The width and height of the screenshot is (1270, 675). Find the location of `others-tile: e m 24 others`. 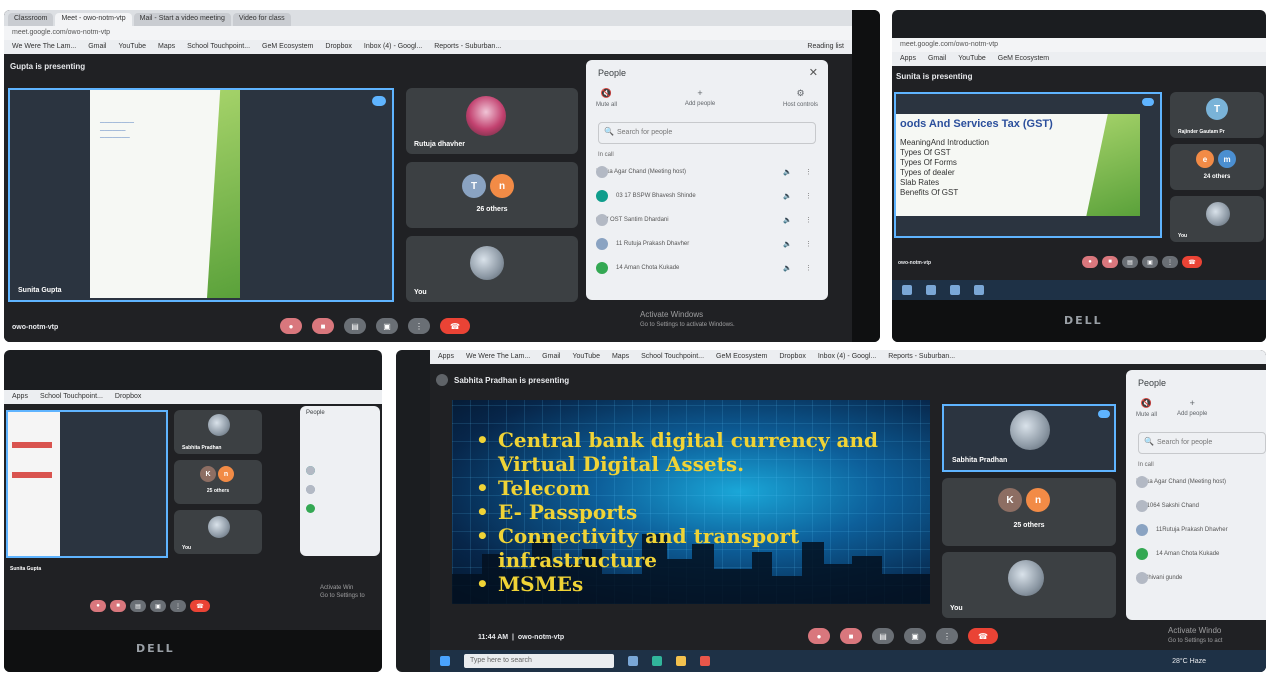

others-tile: e m 24 others is located at coordinates (1217, 167).